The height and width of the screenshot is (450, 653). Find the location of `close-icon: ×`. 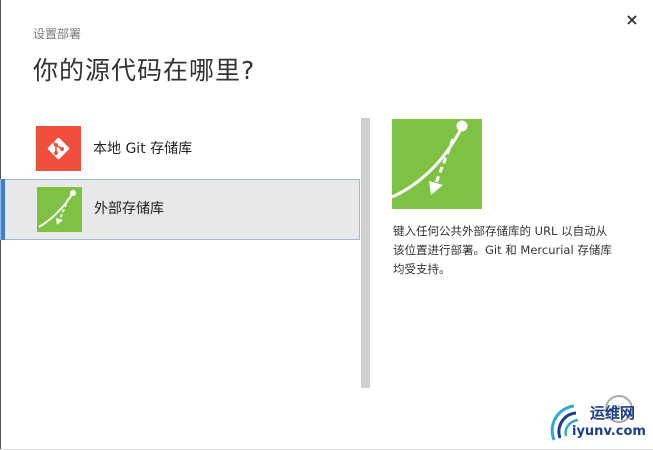

close-icon: × is located at coordinates (632, 19).